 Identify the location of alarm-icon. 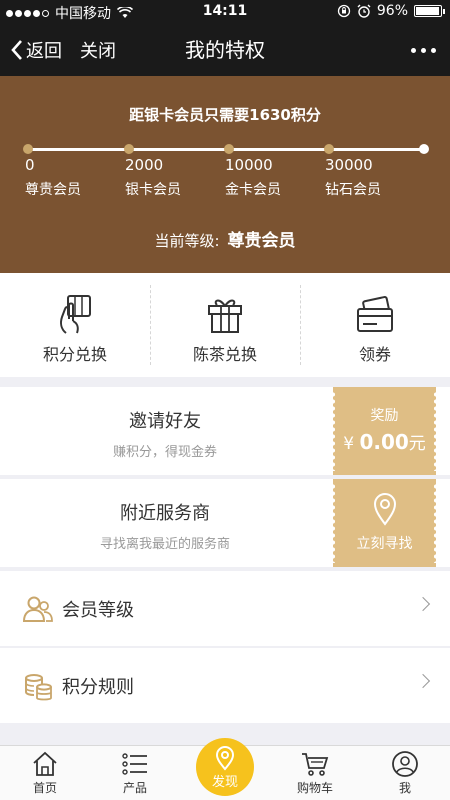
(364, 11).